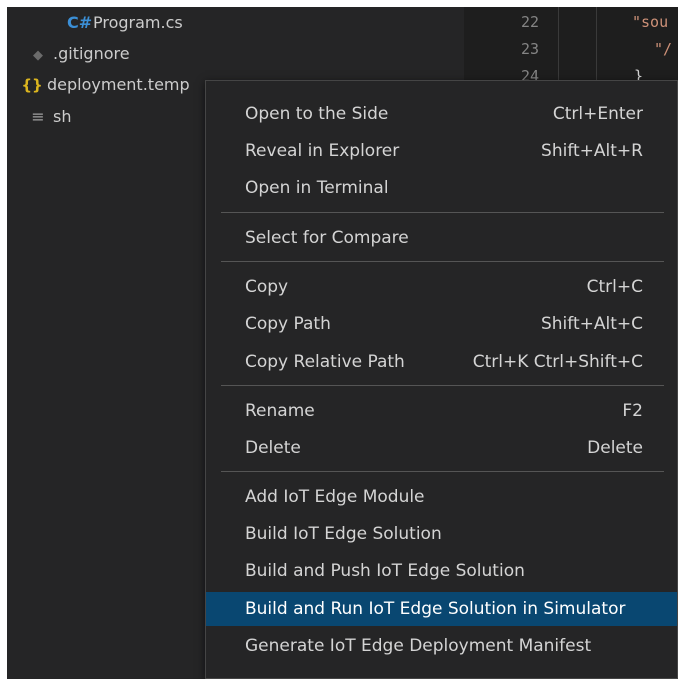  What do you see at coordinates (663, 49) in the screenshot?
I see `code-line: "/` at bounding box center [663, 49].